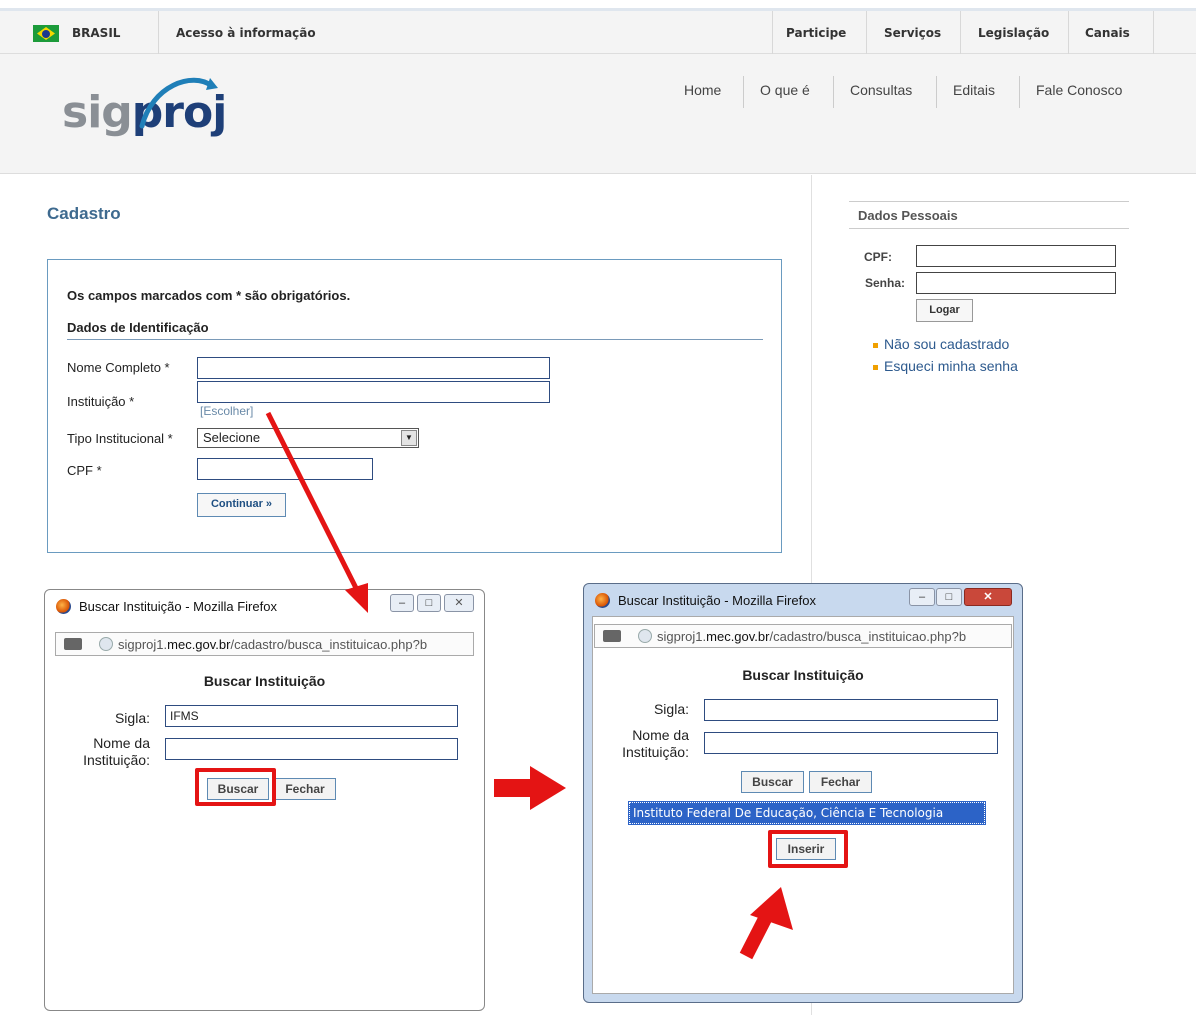 Image resolution: width=1196 pixels, height=1015 pixels. What do you see at coordinates (96, 32) in the screenshot?
I see `brasil-link: BRASIL` at bounding box center [96, 32].